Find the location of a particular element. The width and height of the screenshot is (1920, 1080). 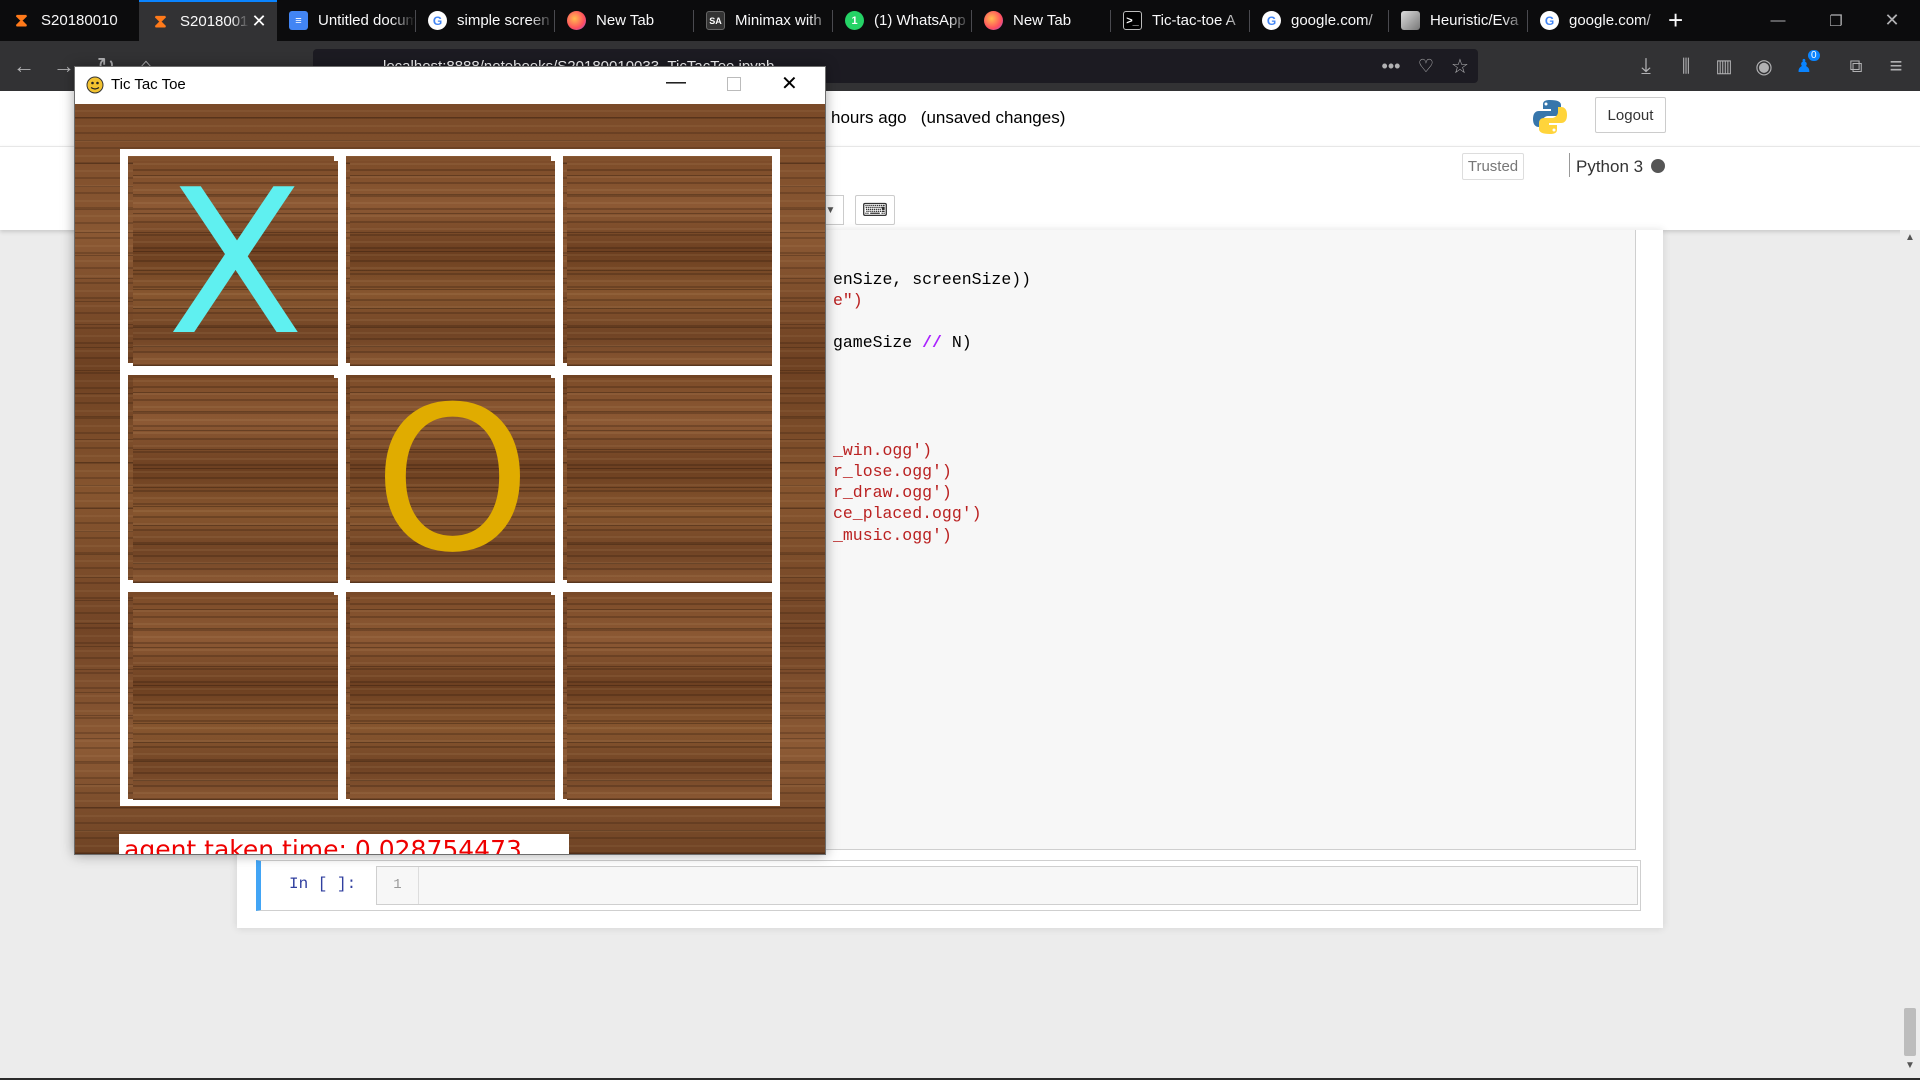

kernel-status-icon is located at coordinates (1658, 166).